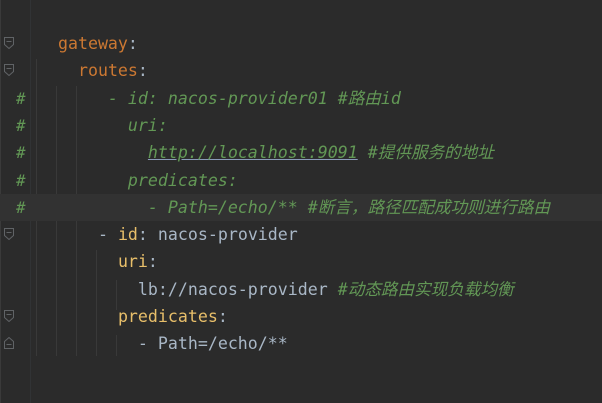 The image size is (602, 403). I want to click on code-line: # - Path=/echo/** #断言，路径匹配成功则进行路由, so click(301, 207).